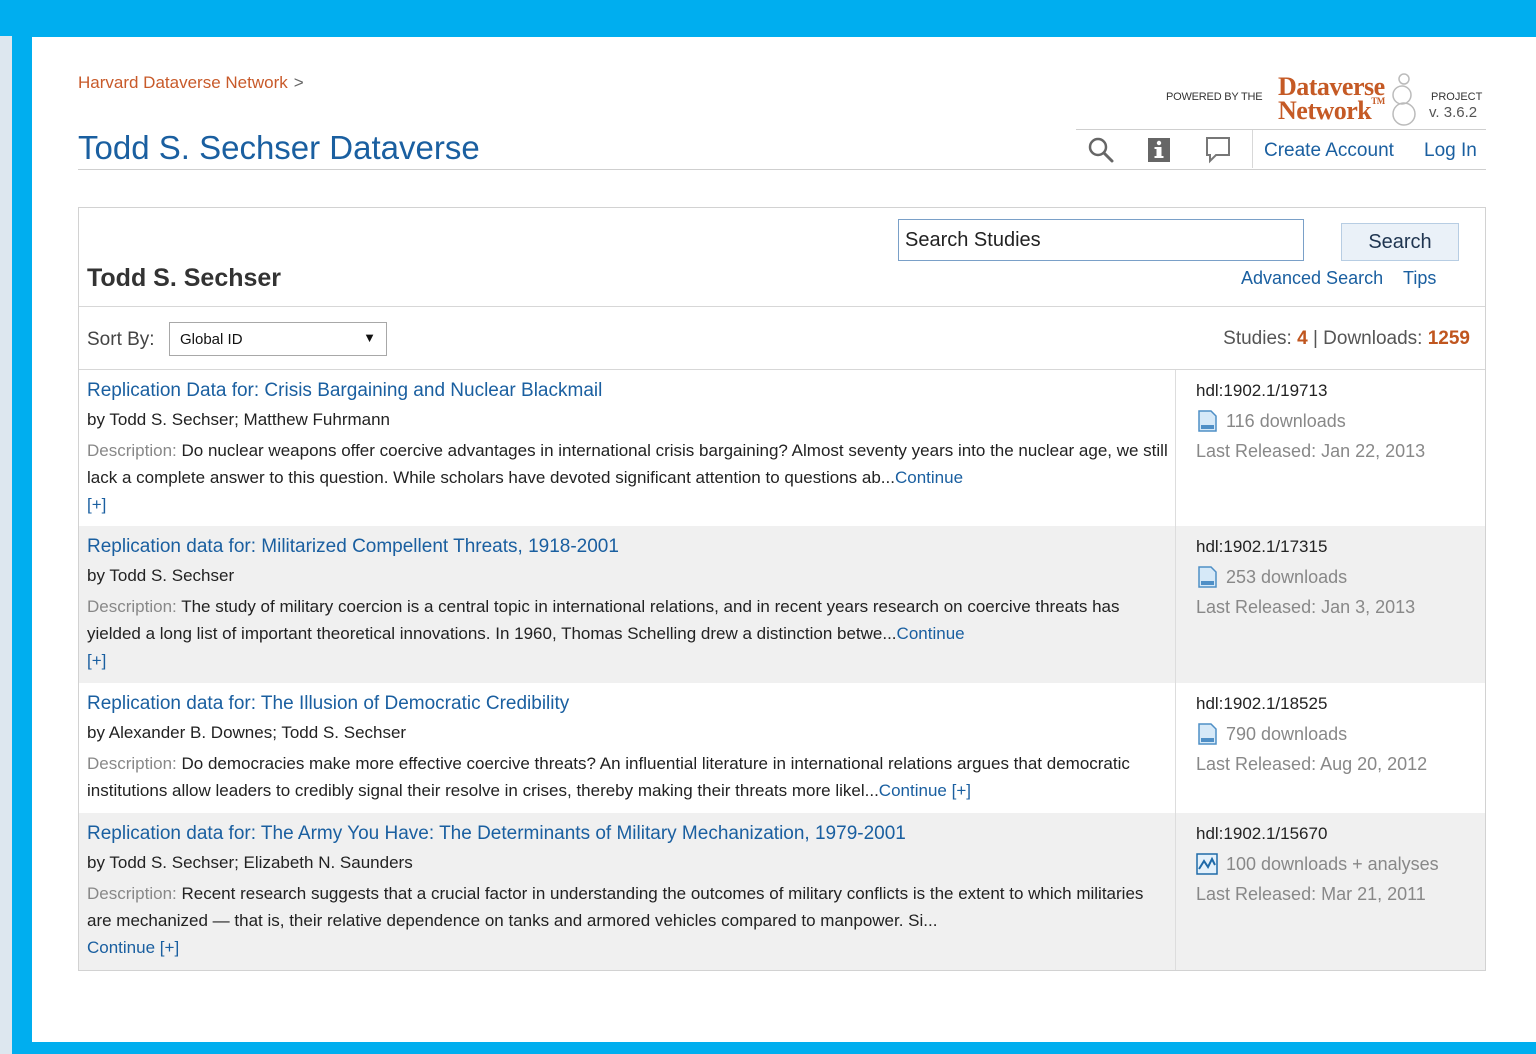 The width and height of the screenshot is (1536, 1054). I want to click on window-edge, so click(6, 545).